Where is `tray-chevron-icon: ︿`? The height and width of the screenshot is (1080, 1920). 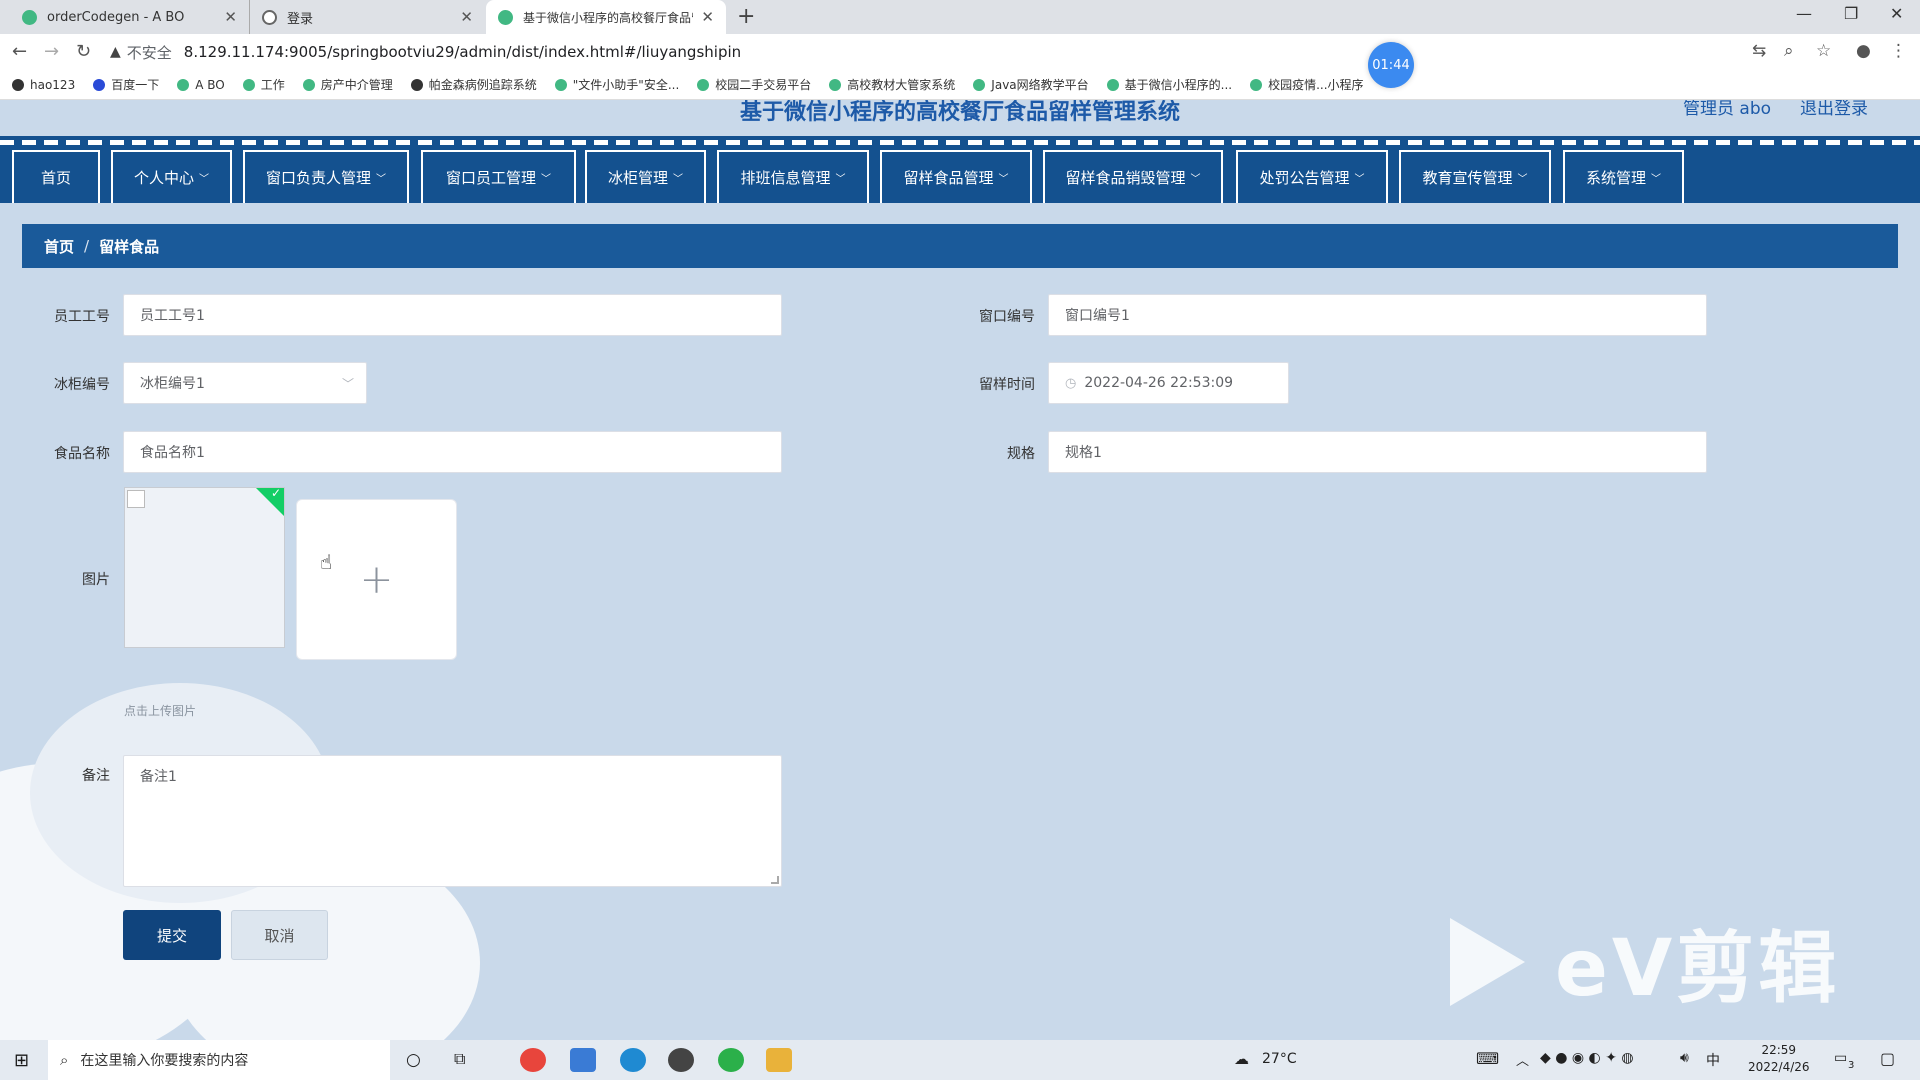 tray-chevron-icon: ︿ is located at coordinates (1522, 1059).